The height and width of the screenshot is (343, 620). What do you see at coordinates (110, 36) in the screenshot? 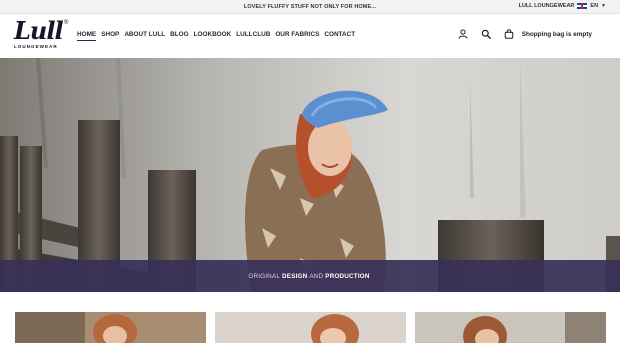
I see `nav-item-shop: SHOP` at bounding box center [110, 36].